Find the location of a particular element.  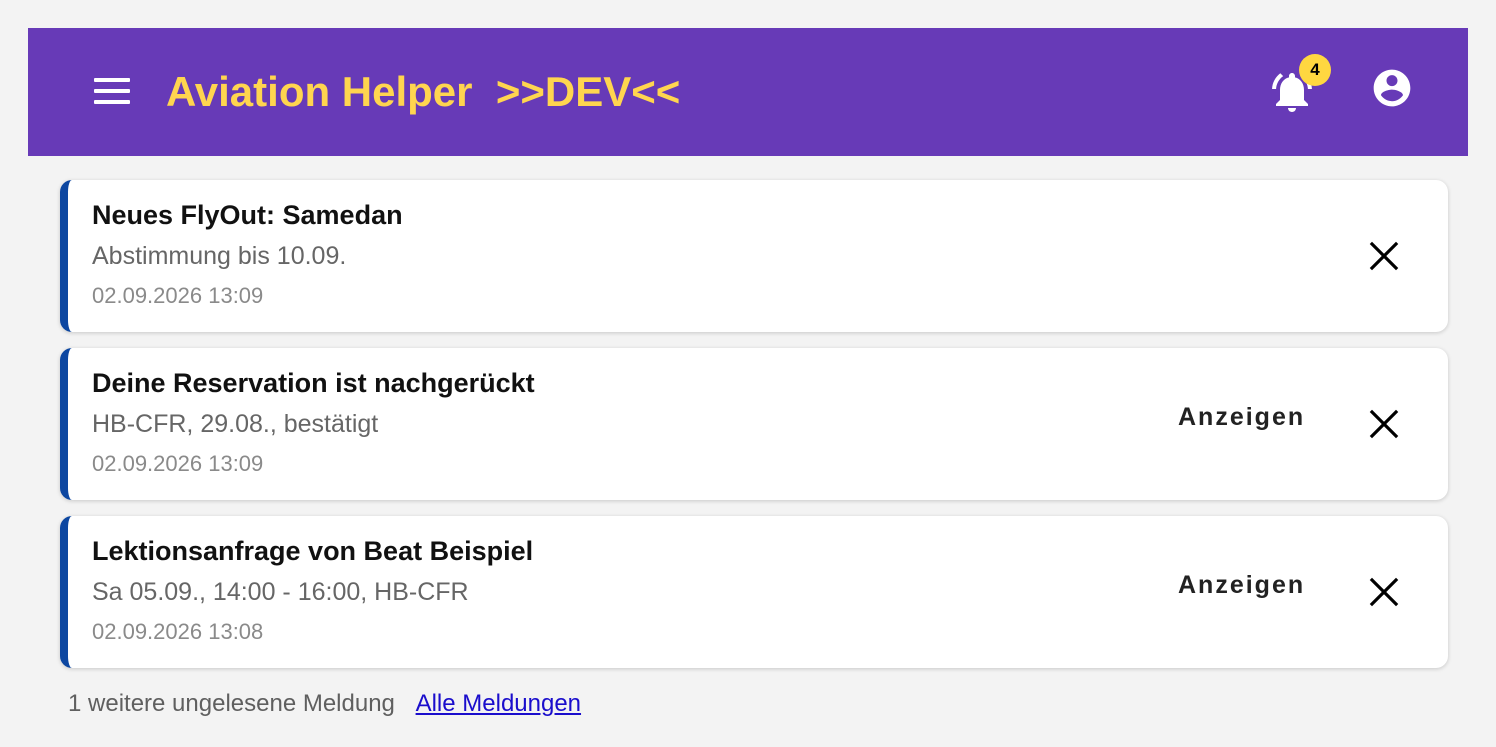

notification-title: Neues FlyOut: Samedan is located at coordinates (247, 215).